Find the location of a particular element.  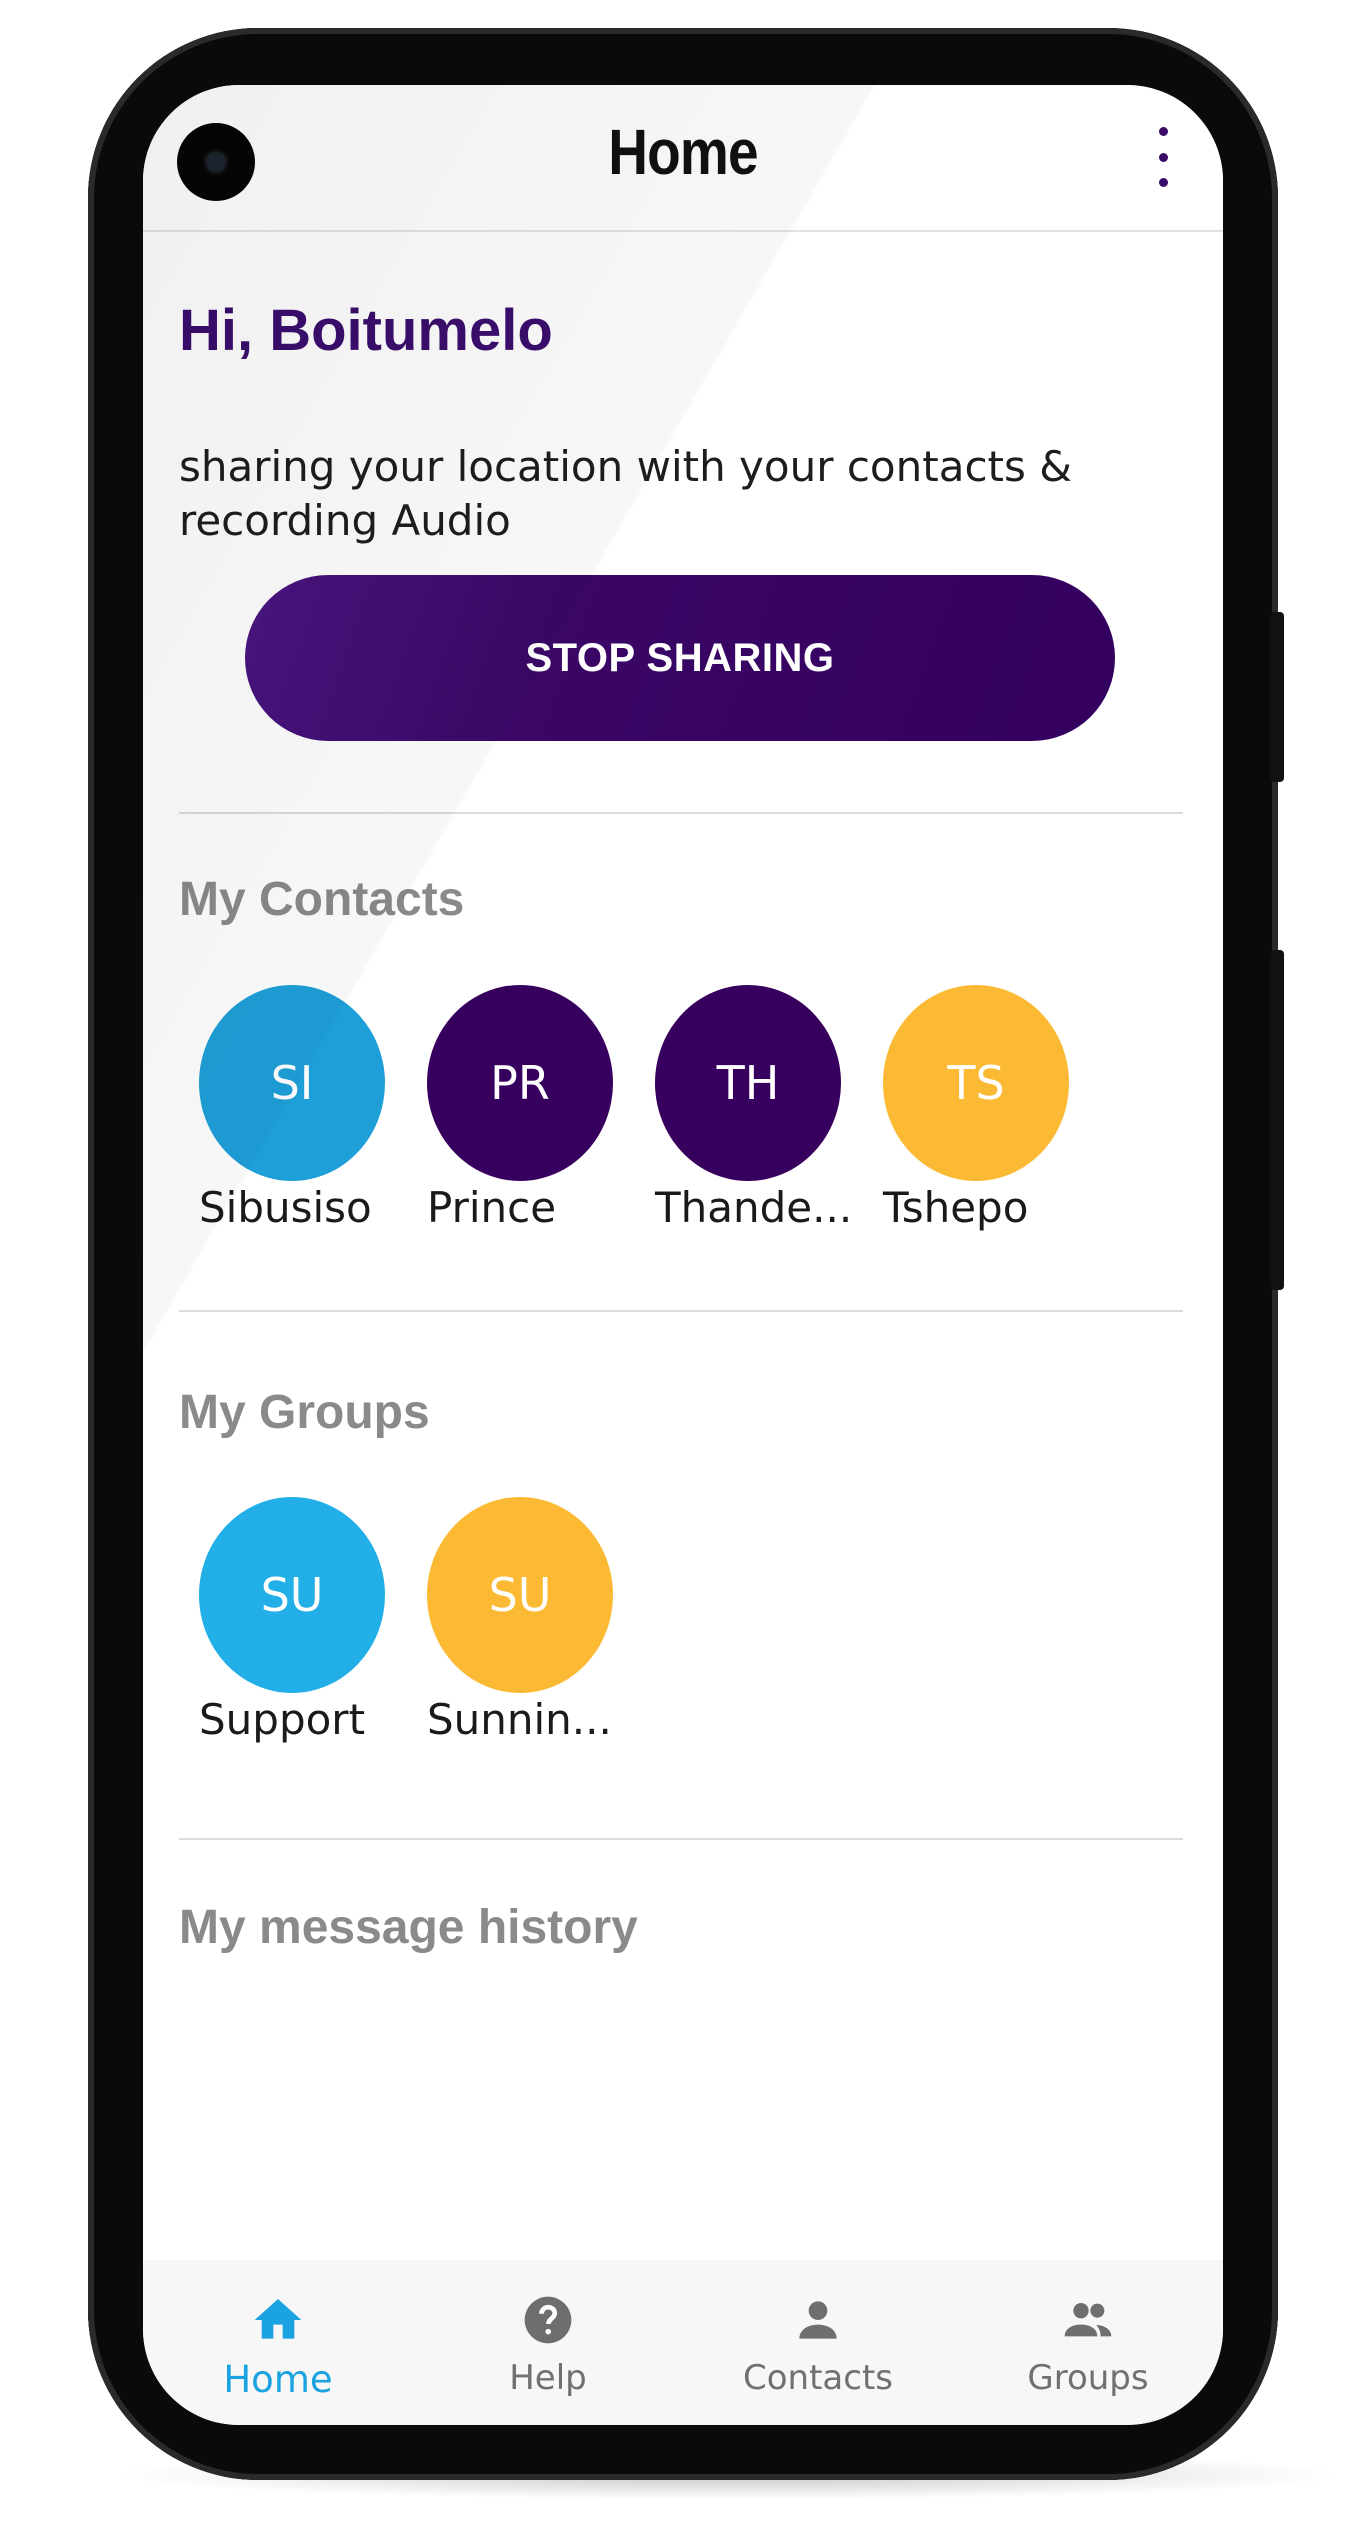

avatar: SI is located at coordinates (292, 1083).